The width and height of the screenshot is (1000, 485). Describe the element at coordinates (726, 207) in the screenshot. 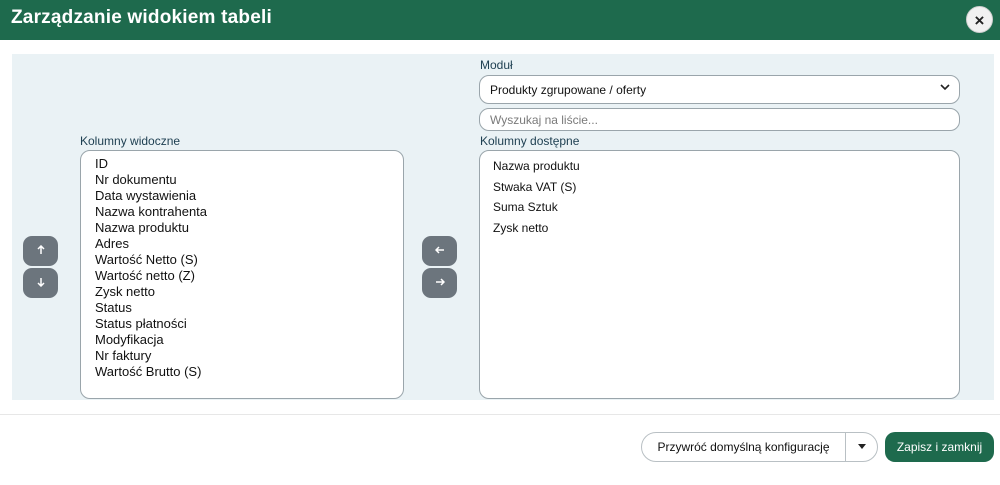

I see `available-column-item: Suma Sztuk` at that location.